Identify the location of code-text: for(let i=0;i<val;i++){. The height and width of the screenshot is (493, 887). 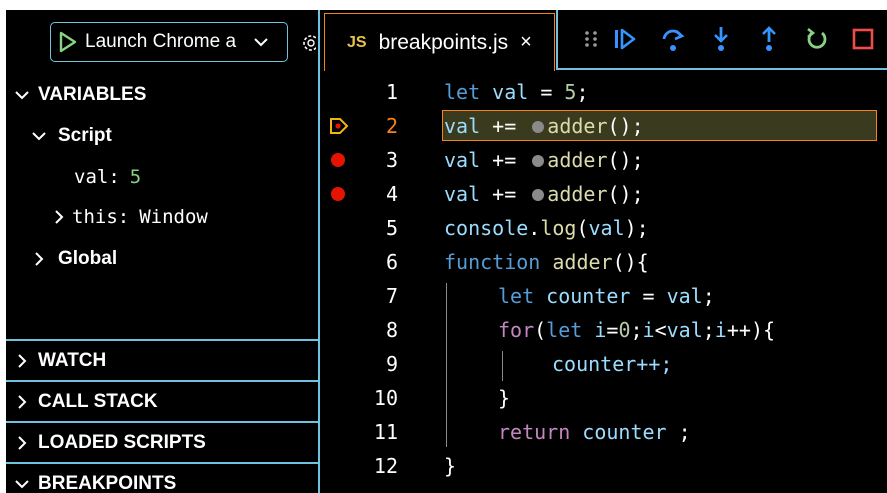
(637, 330).